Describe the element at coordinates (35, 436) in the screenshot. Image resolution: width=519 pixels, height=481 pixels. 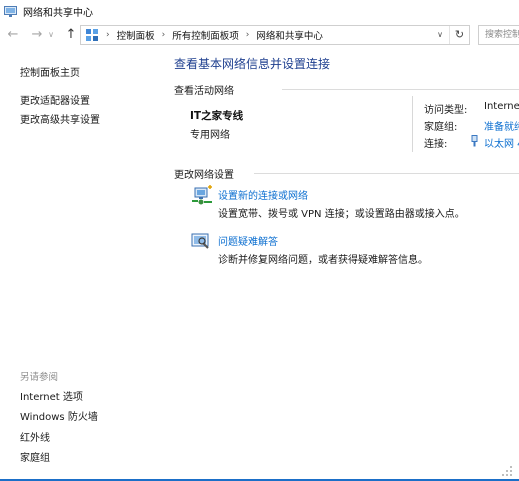
I see `see-also-infrared: 红外线` at that location.